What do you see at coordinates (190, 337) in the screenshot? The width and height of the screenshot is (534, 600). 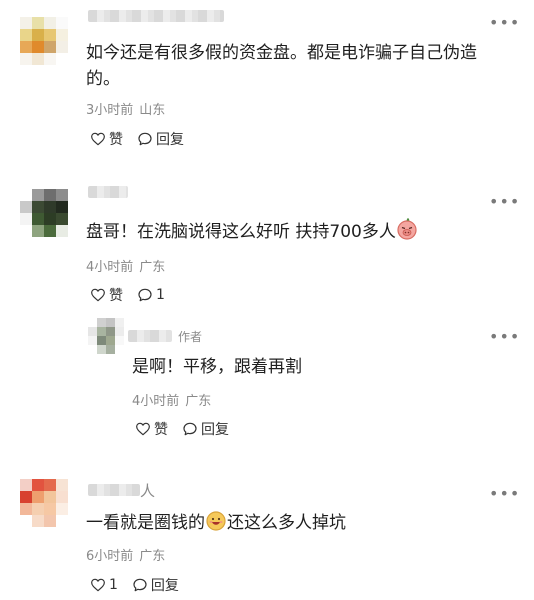 I see `author-tag: 作者` at bounding box center [190, 337].